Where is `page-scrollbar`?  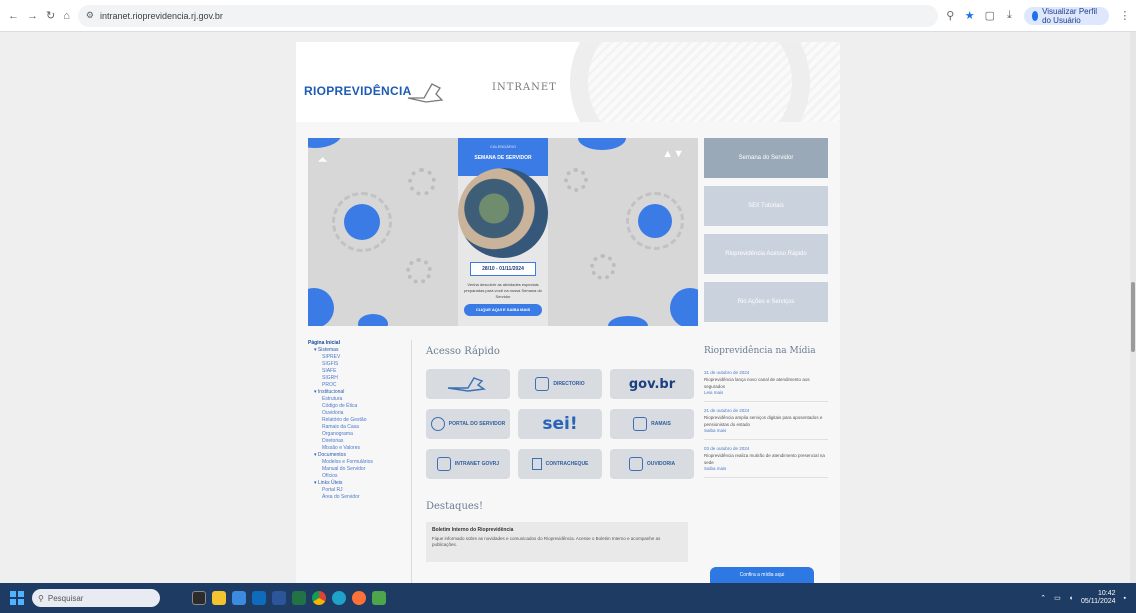 page-scrollbar is located at coordinates (1133, 307).